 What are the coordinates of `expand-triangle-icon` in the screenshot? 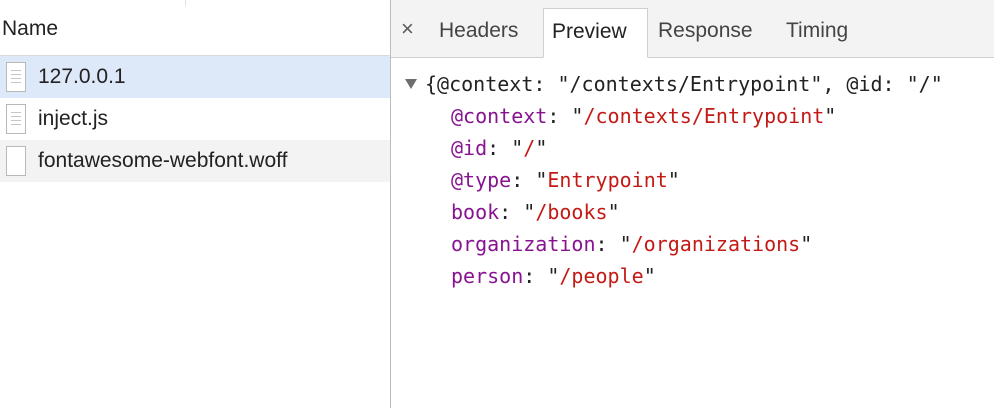 It's located at (411, 84).